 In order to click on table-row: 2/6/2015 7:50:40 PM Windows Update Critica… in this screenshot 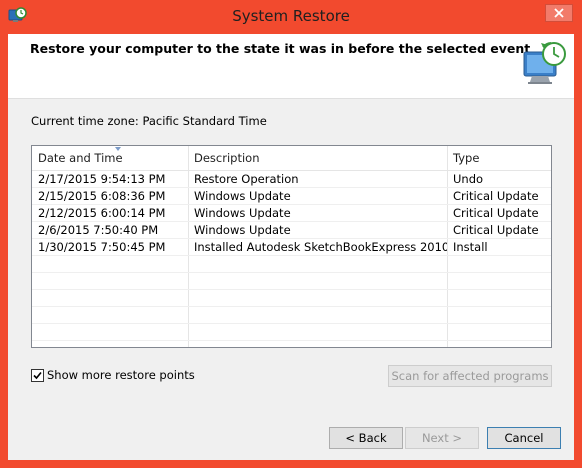, I will do `click(291, 230)`.